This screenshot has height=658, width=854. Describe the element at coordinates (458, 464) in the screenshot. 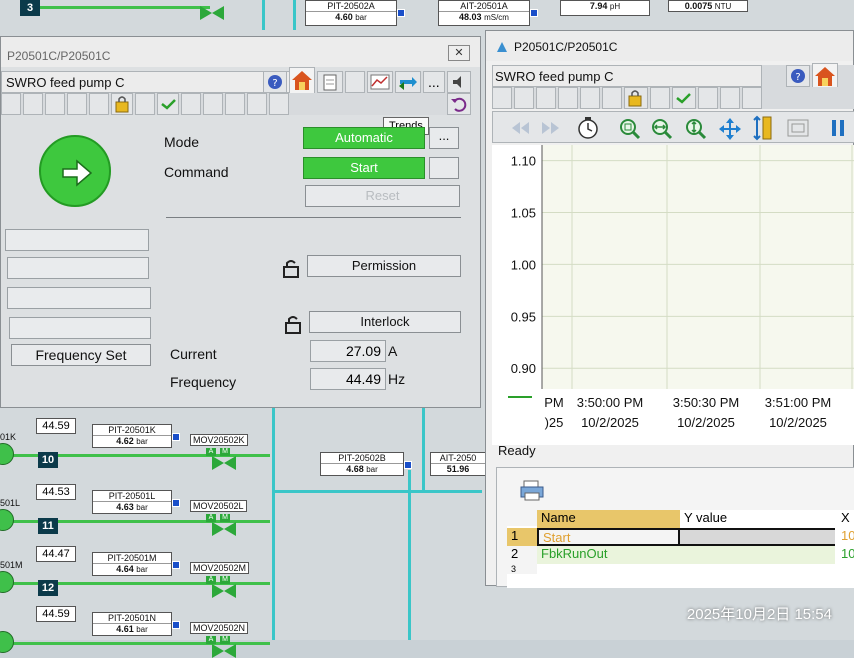

I see `tag-ait-2050: AIT-2050 51.96` at that location.